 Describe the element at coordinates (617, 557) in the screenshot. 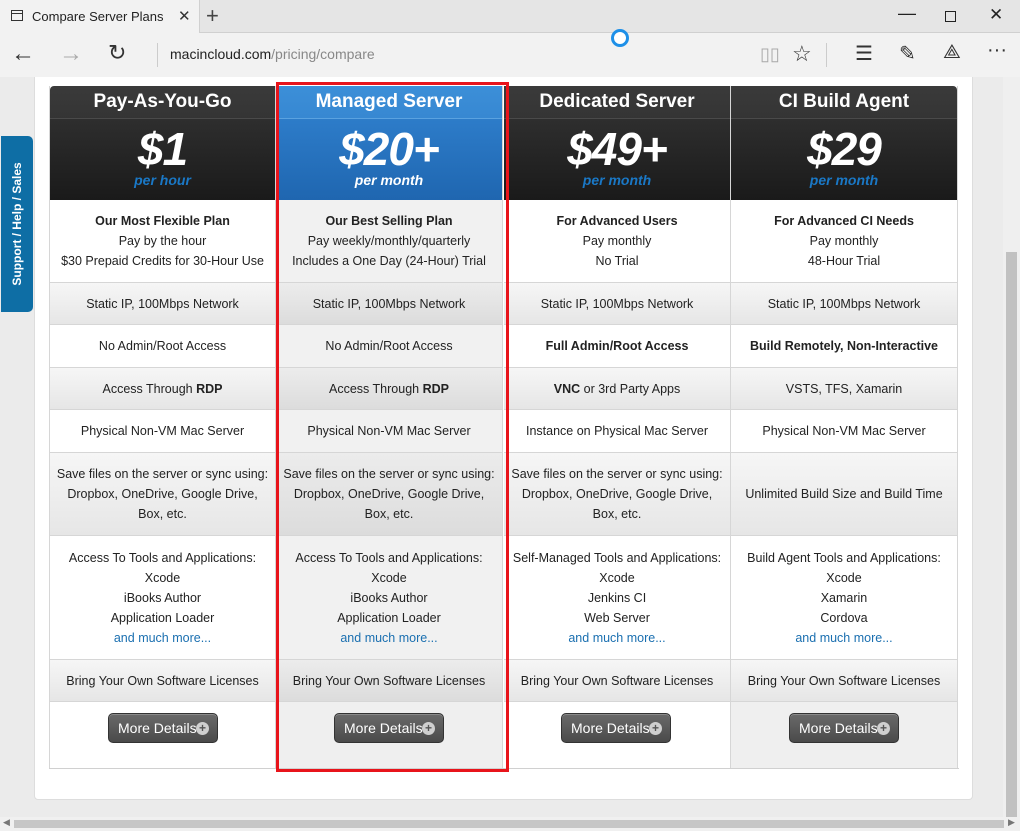

I see `tools-line: Self-Managed Tools and Applications:` at that location.